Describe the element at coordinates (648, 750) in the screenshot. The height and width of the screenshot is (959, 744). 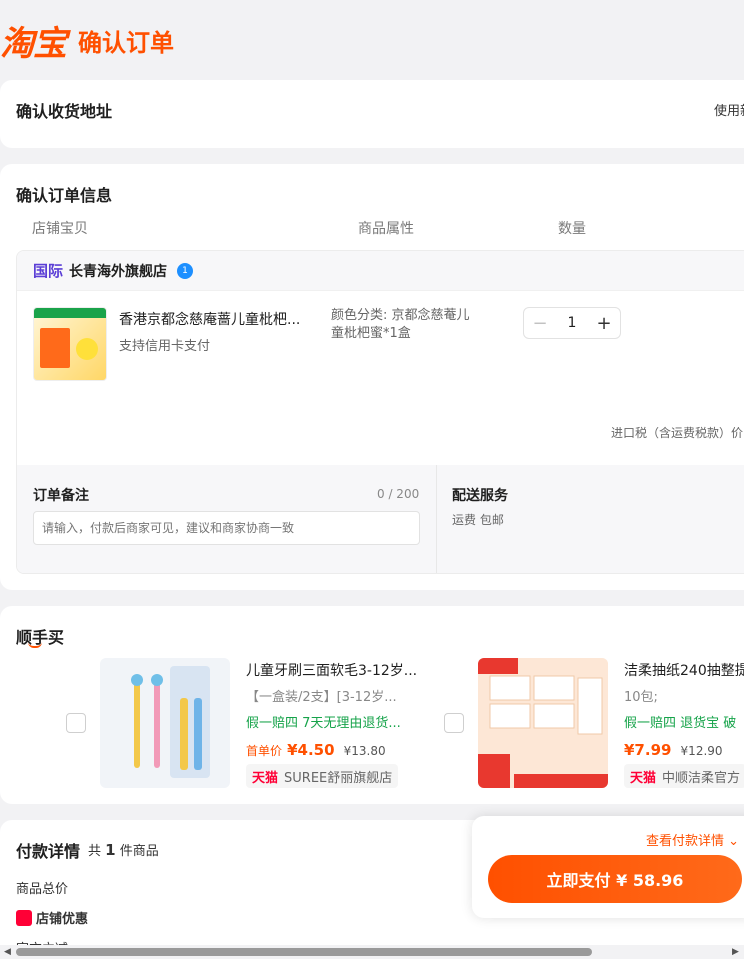
I see `current-price: ¥7.99` at that location.